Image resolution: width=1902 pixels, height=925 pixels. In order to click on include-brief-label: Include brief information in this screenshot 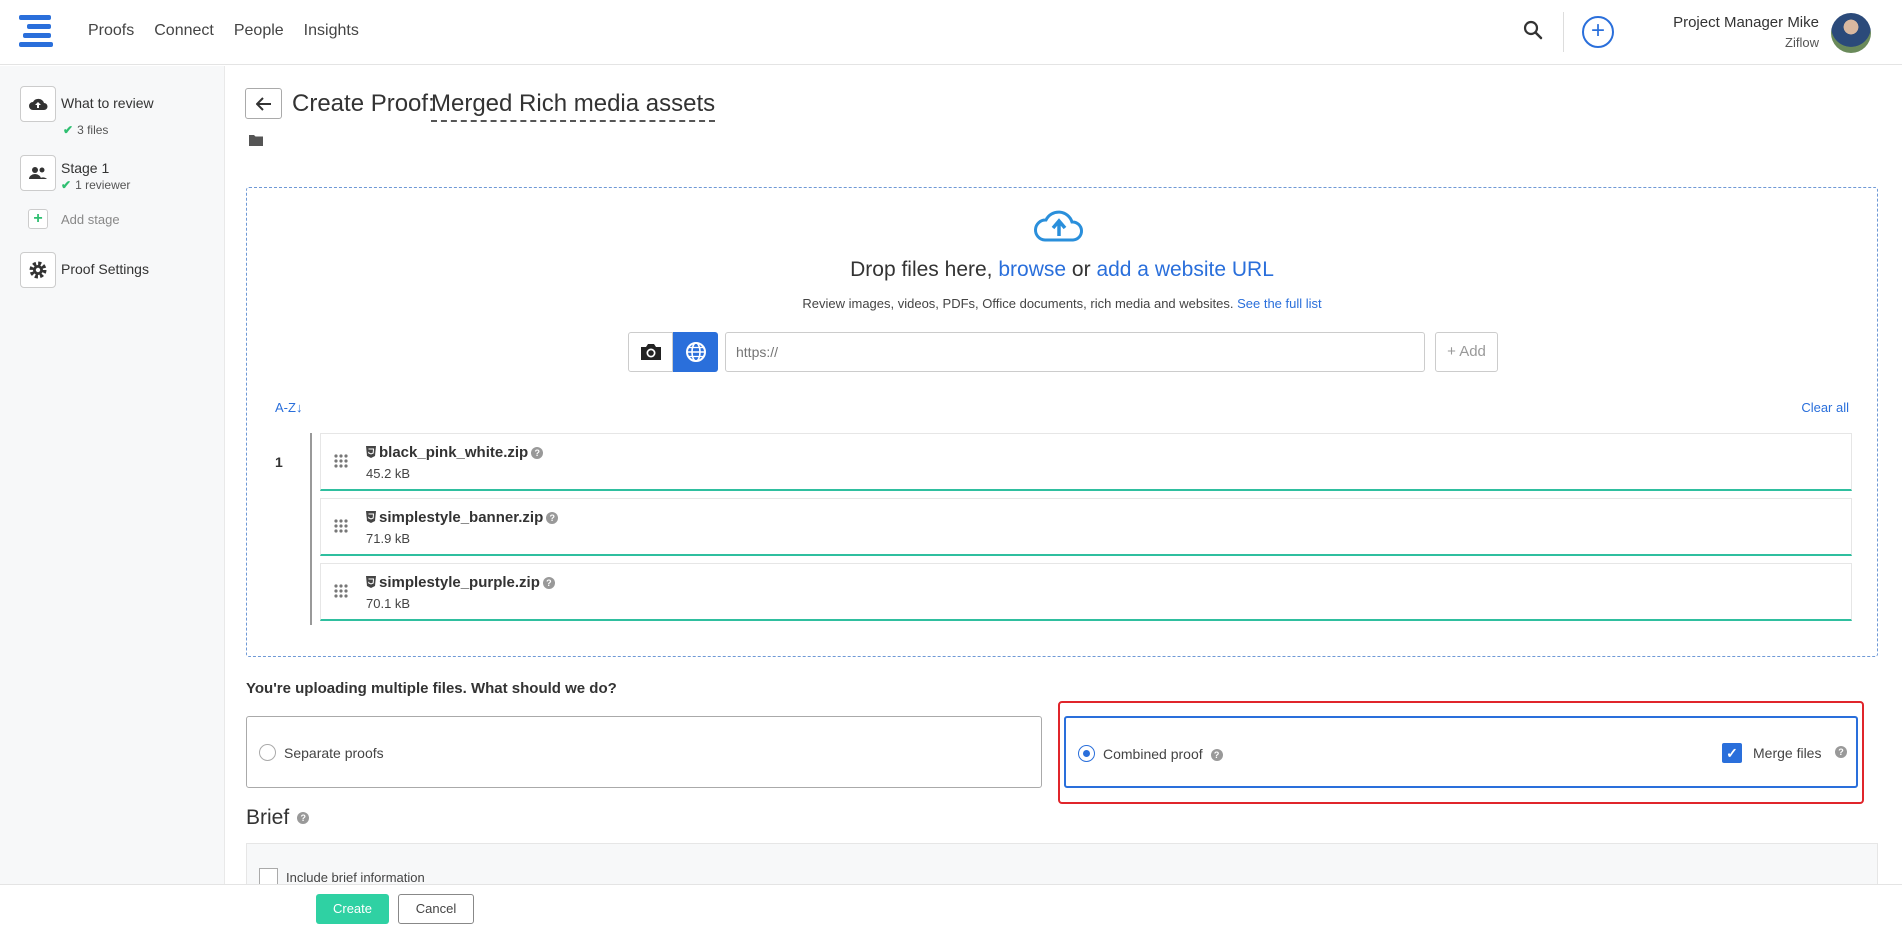, I will do `click(355, 877)`.